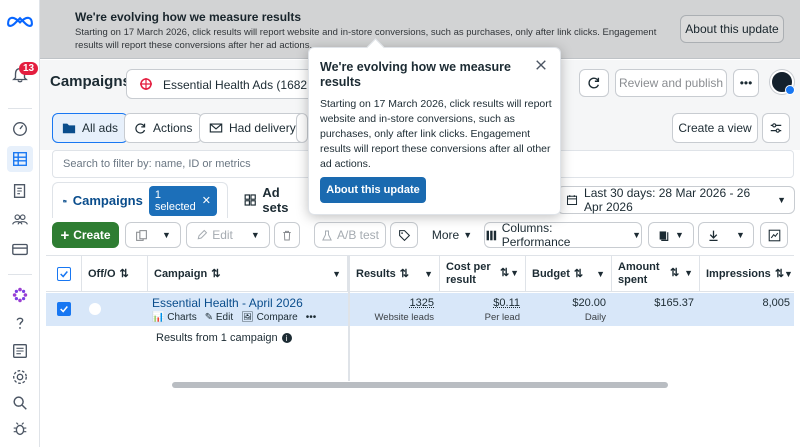  I want to click on duplicate-button: ▼, so click(153, 235).